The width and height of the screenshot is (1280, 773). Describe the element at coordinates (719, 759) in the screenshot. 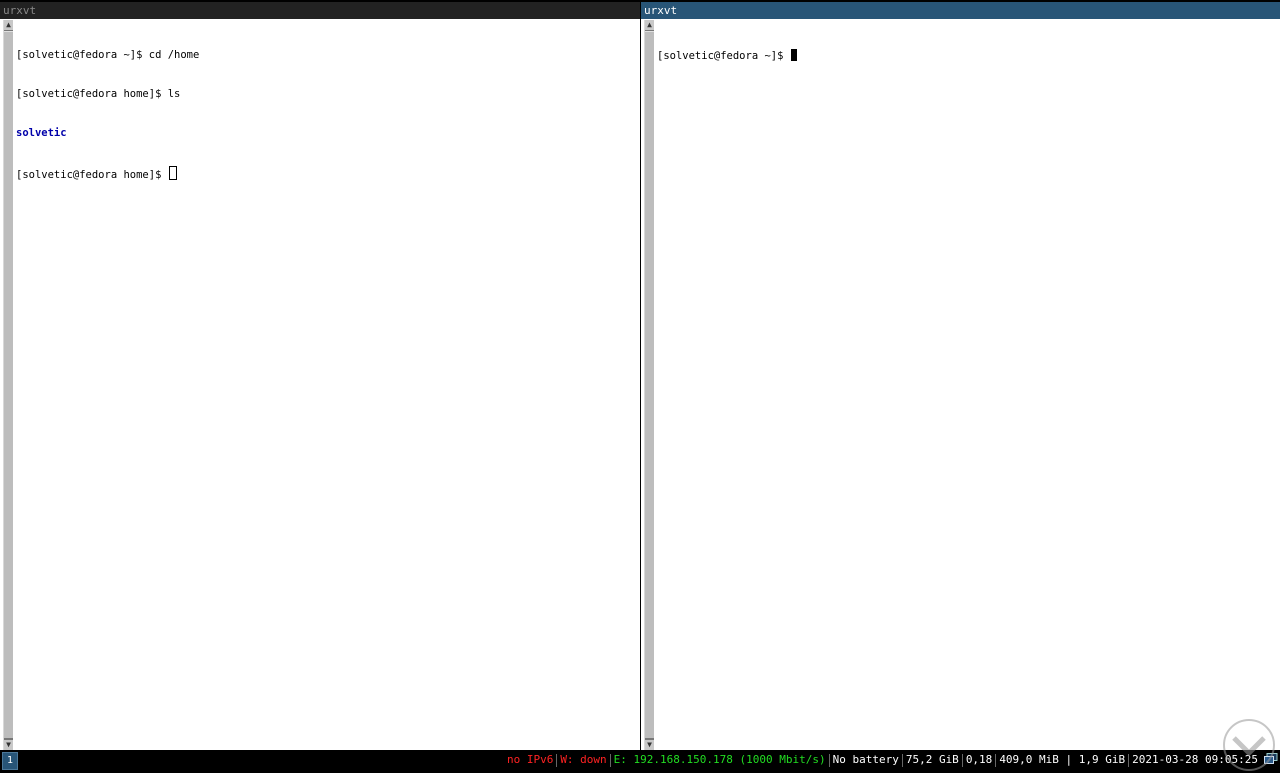

I see `ethernet-status: E: 192.168.150.178 (1000 Mbit/s)` at that location.